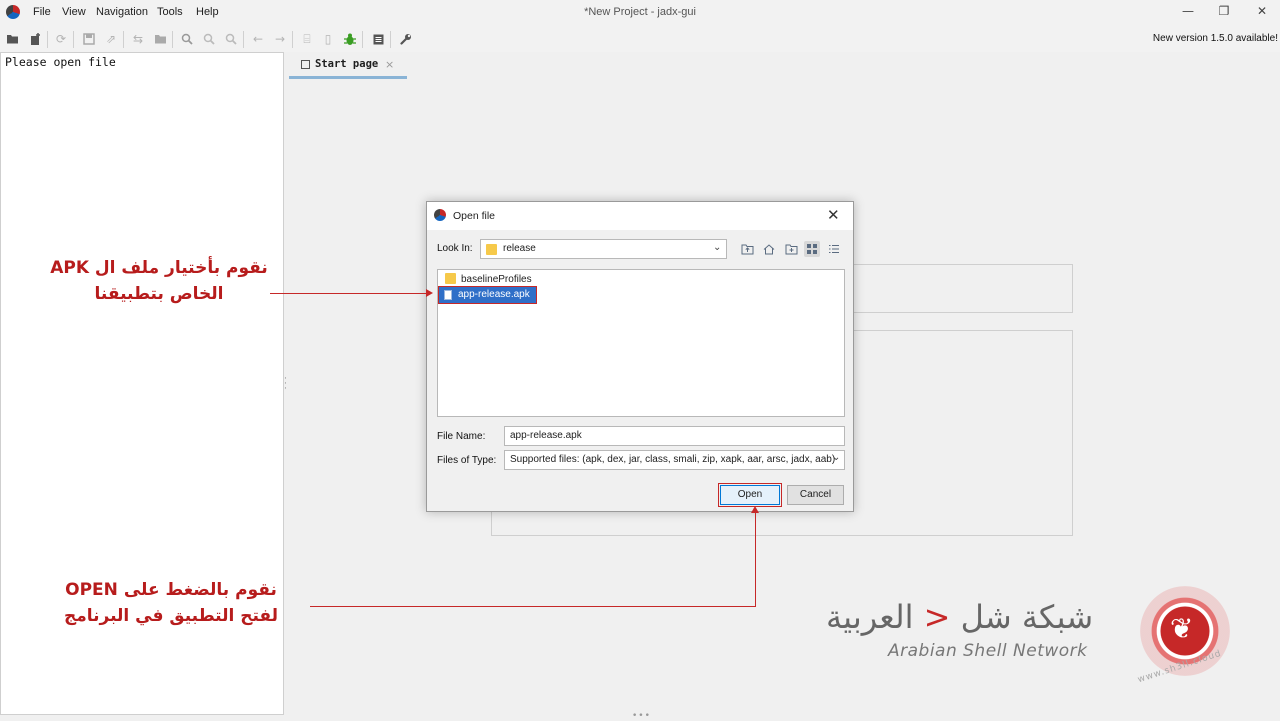  What do you see at coordinates (519, 248) in the screenshot?
I see `look-in-value: release` at bounding box center [519, 248].